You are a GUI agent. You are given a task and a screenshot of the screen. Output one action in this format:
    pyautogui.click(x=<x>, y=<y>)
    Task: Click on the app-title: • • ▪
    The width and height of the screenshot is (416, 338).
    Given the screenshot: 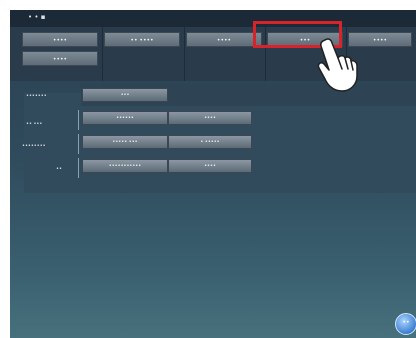 What is the action you would take?
    pyautogui.click(x=37, y=17)
    